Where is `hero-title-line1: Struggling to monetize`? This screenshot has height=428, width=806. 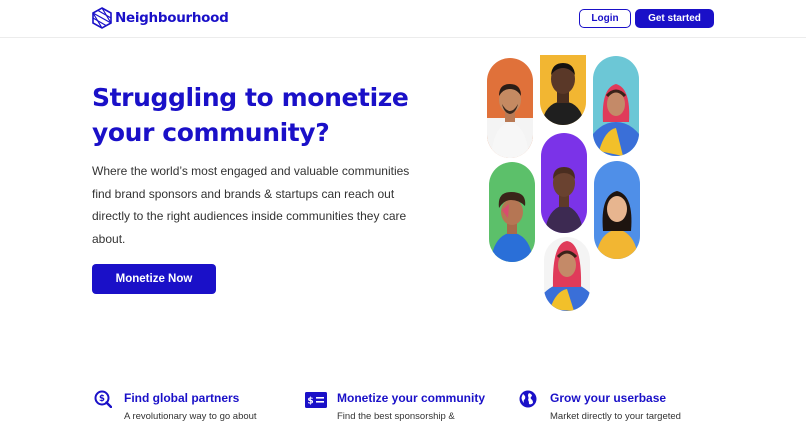 hero-title-line1: Struggling to monetize is located at coordinates (250, 97).